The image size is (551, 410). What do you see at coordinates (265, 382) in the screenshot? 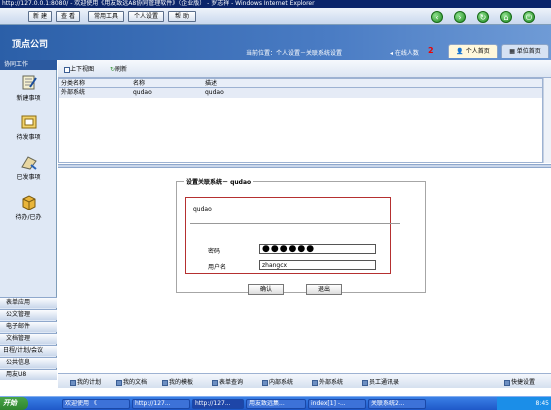
I see `internal-system-icon` at bounding box center [265, 382].